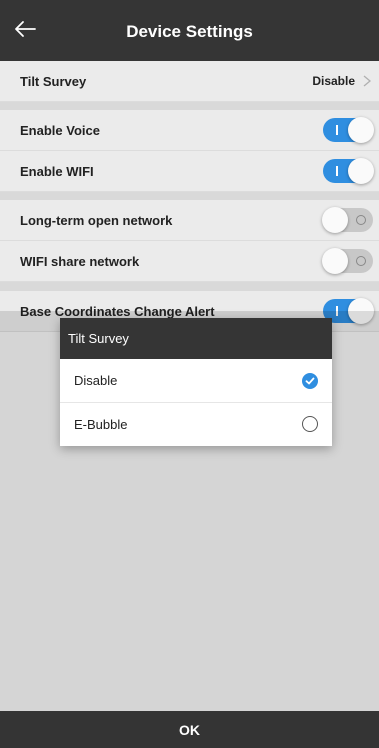 This screenshot has height=748, width=379. I want to click on enable-wifi-toggle, so click(348, 171).